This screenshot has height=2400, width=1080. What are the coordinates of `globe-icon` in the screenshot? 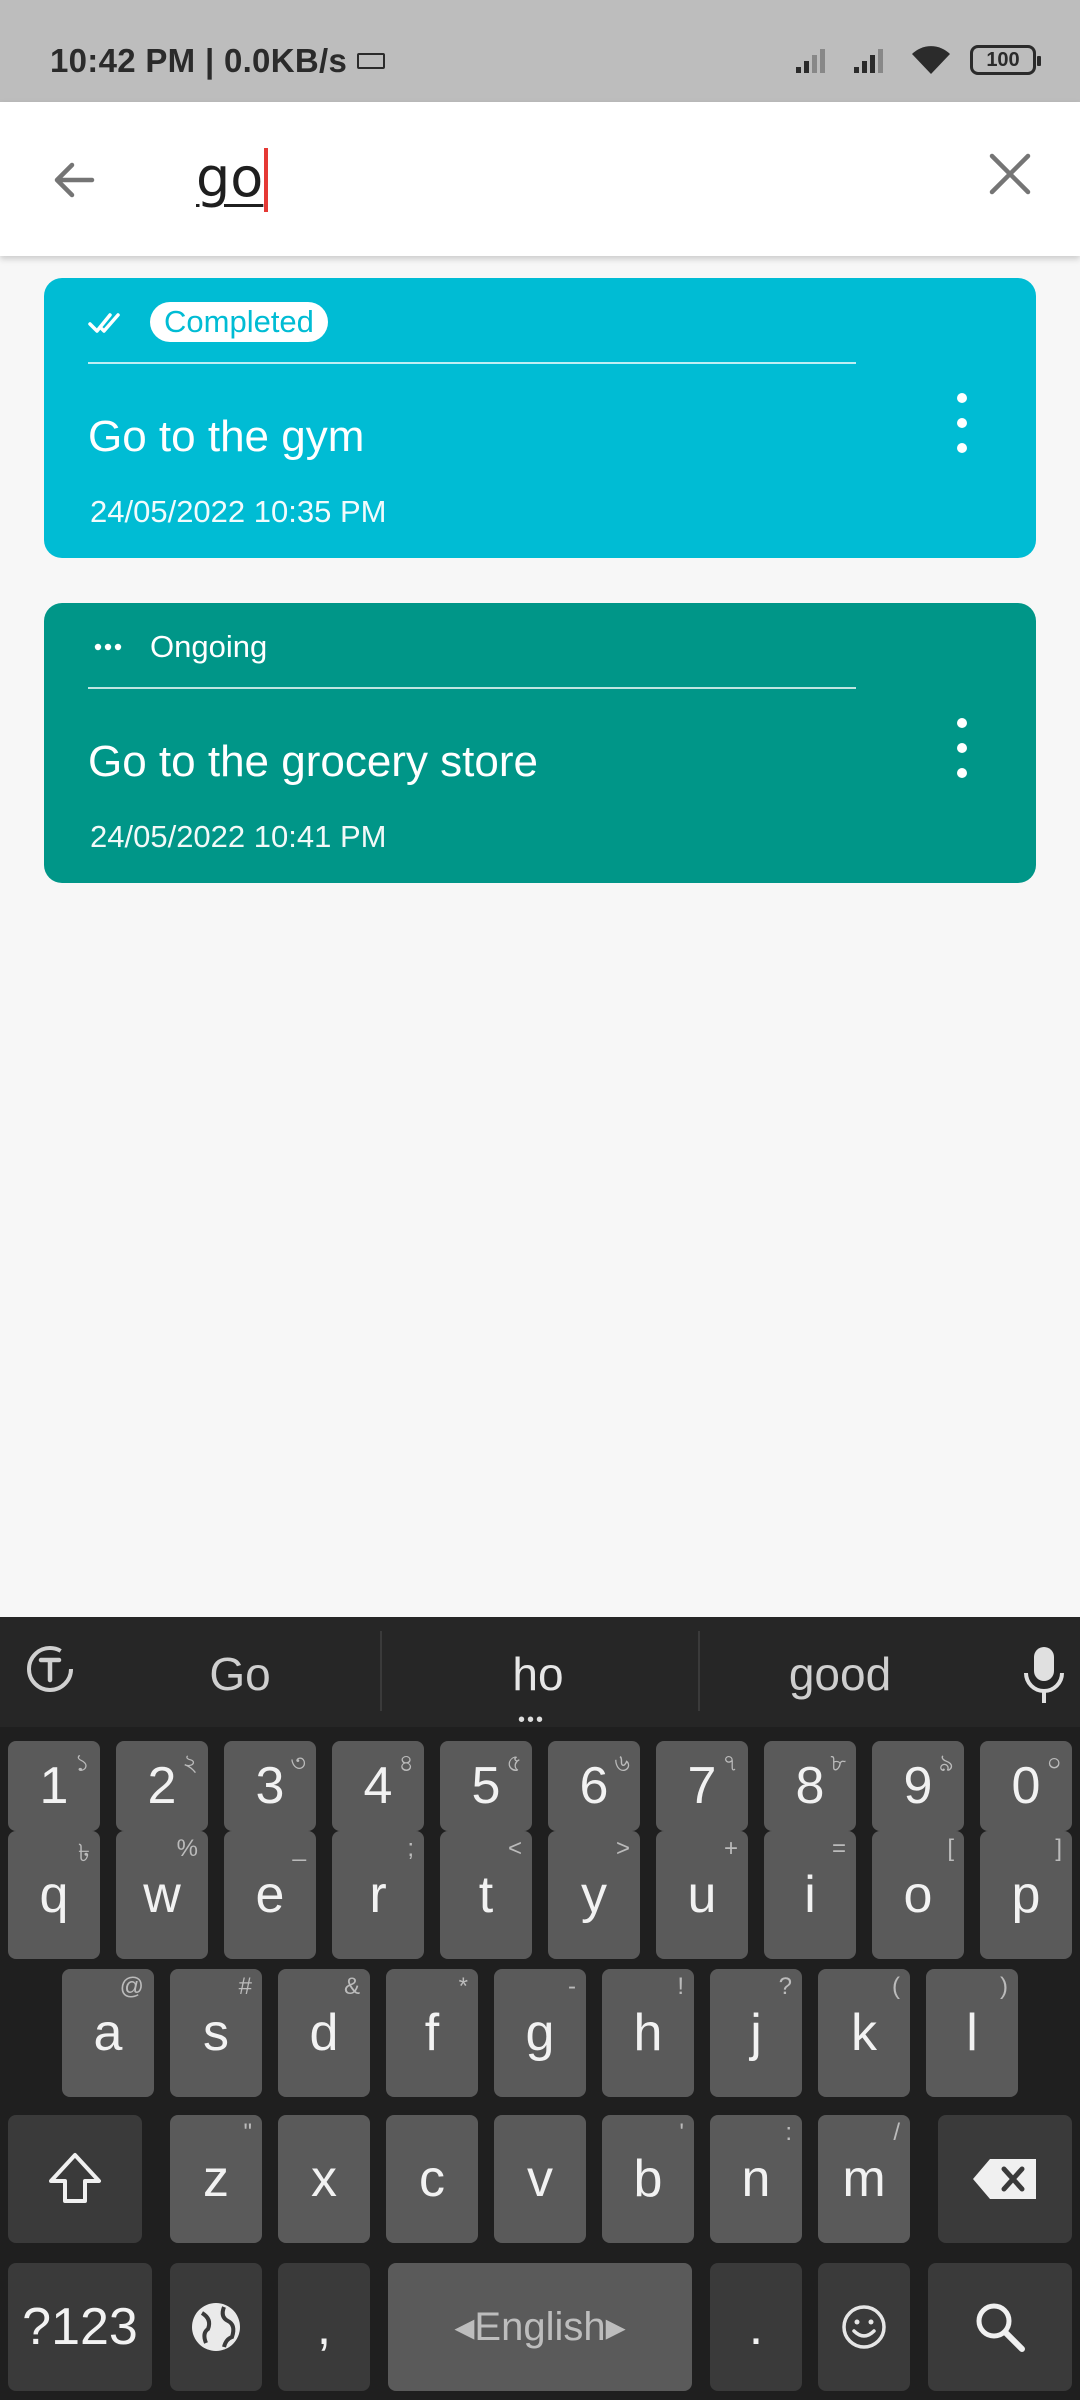 It's located at (216, 2327).